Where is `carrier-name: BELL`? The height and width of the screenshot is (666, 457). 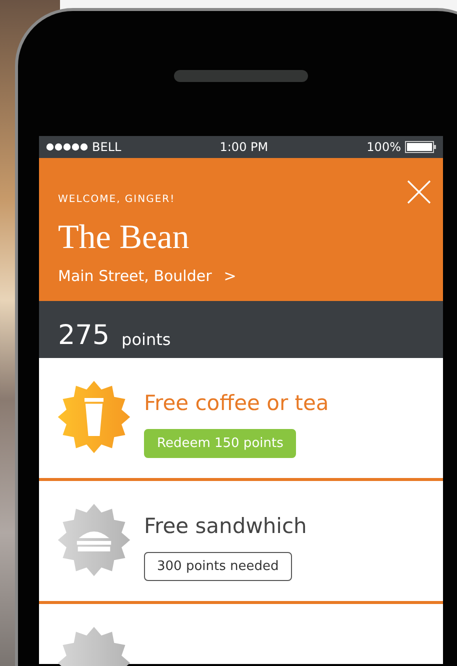
carrier-name: BELL is located at coordinates (107, 147).